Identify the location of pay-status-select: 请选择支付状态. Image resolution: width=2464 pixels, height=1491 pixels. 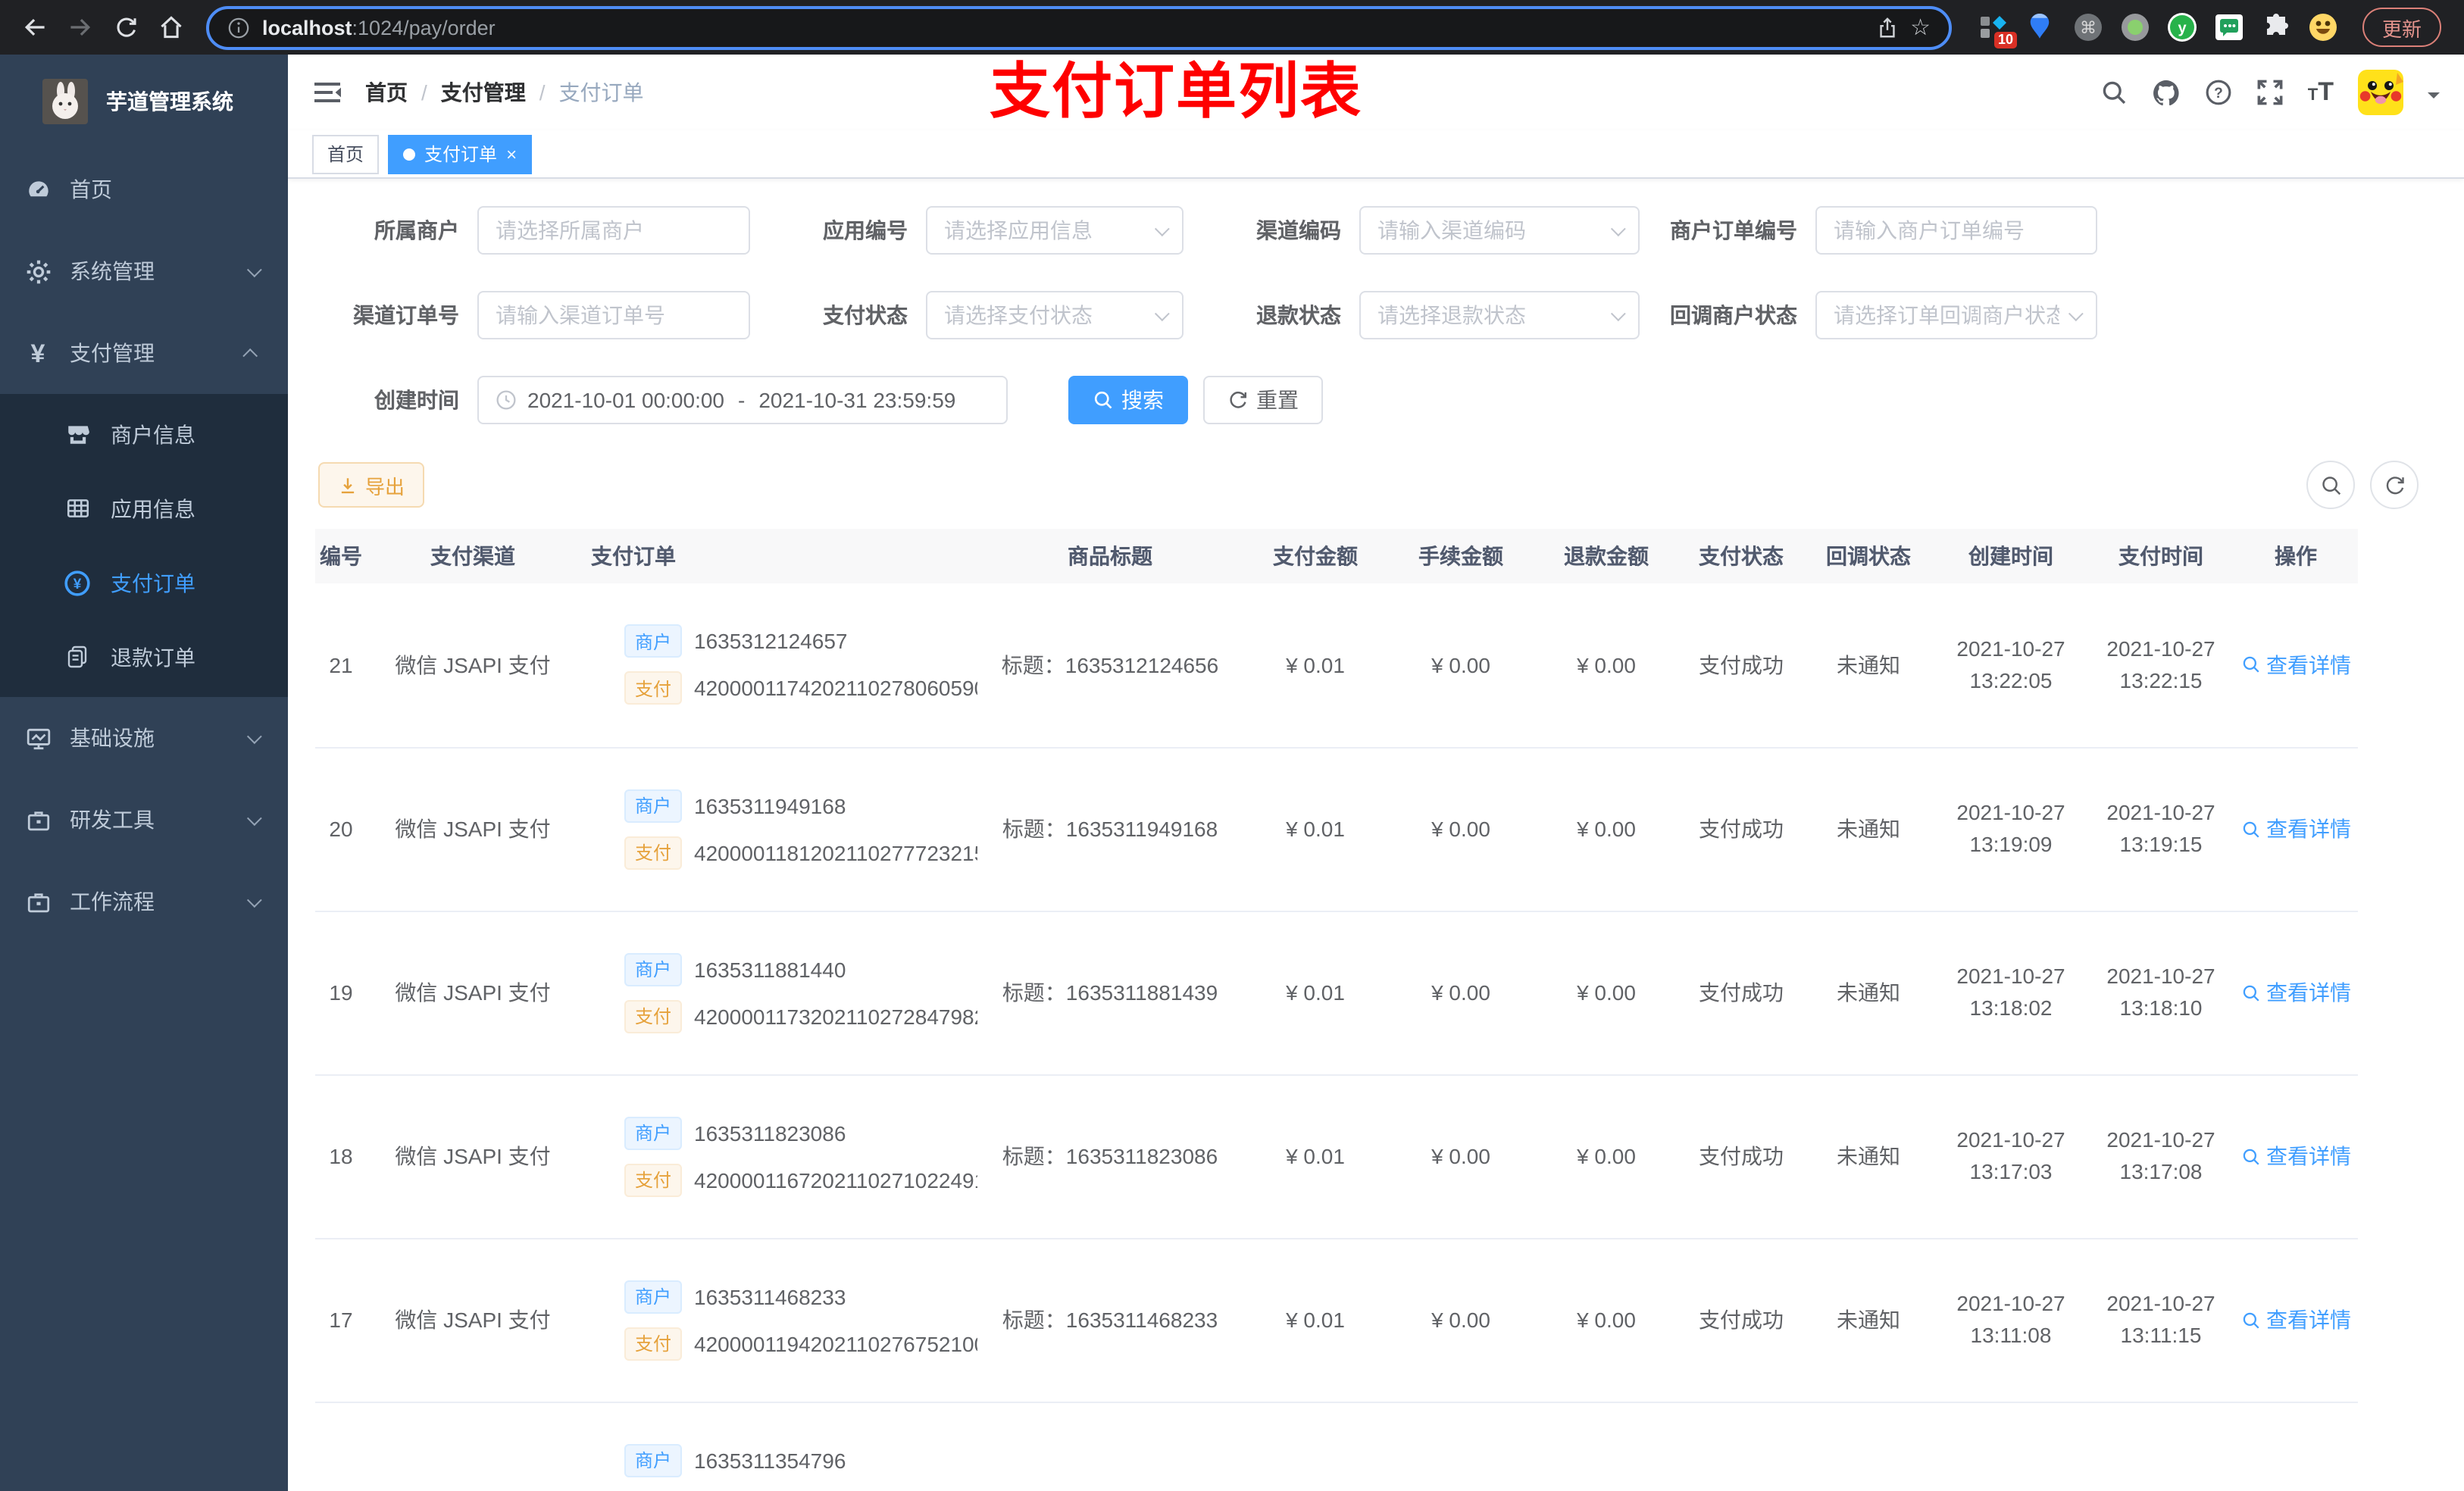
(1055, 315).